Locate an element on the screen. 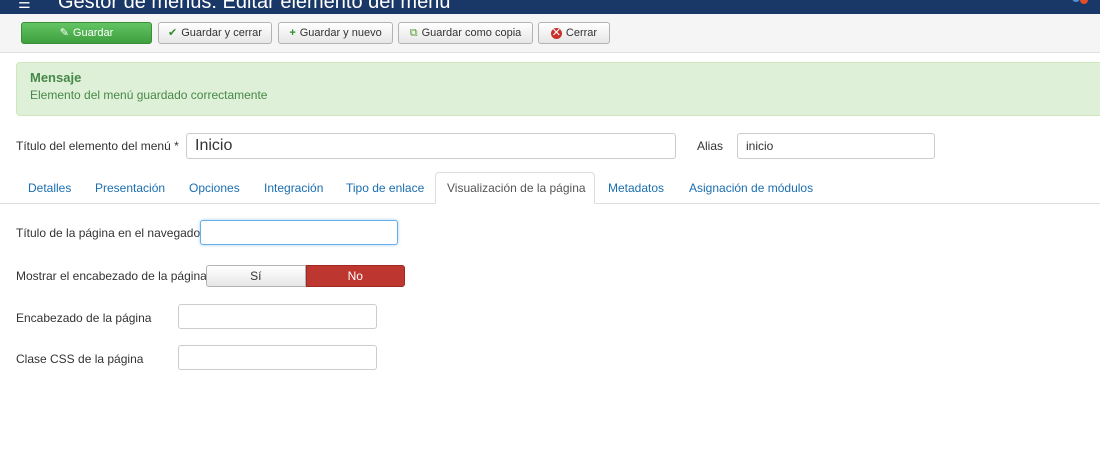  tab-metadata: Metadatos is located at coordinates (636, 188).